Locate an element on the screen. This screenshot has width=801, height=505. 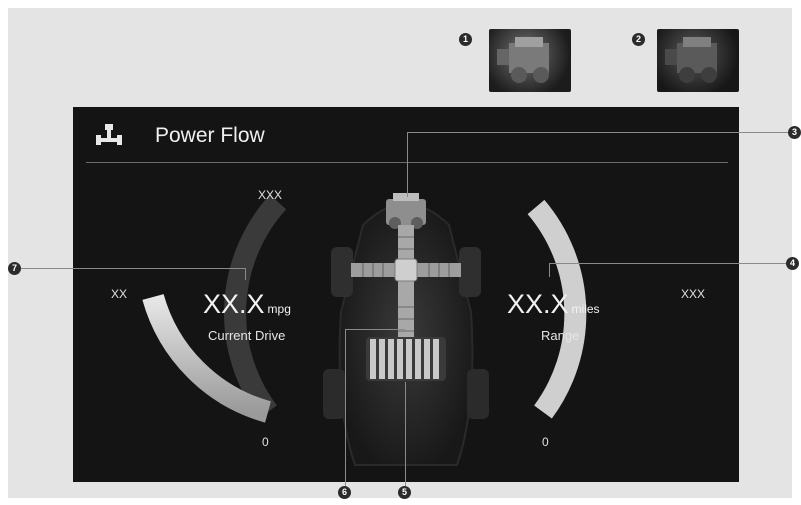
leader-line-4v is located at coordinates (549, 270).